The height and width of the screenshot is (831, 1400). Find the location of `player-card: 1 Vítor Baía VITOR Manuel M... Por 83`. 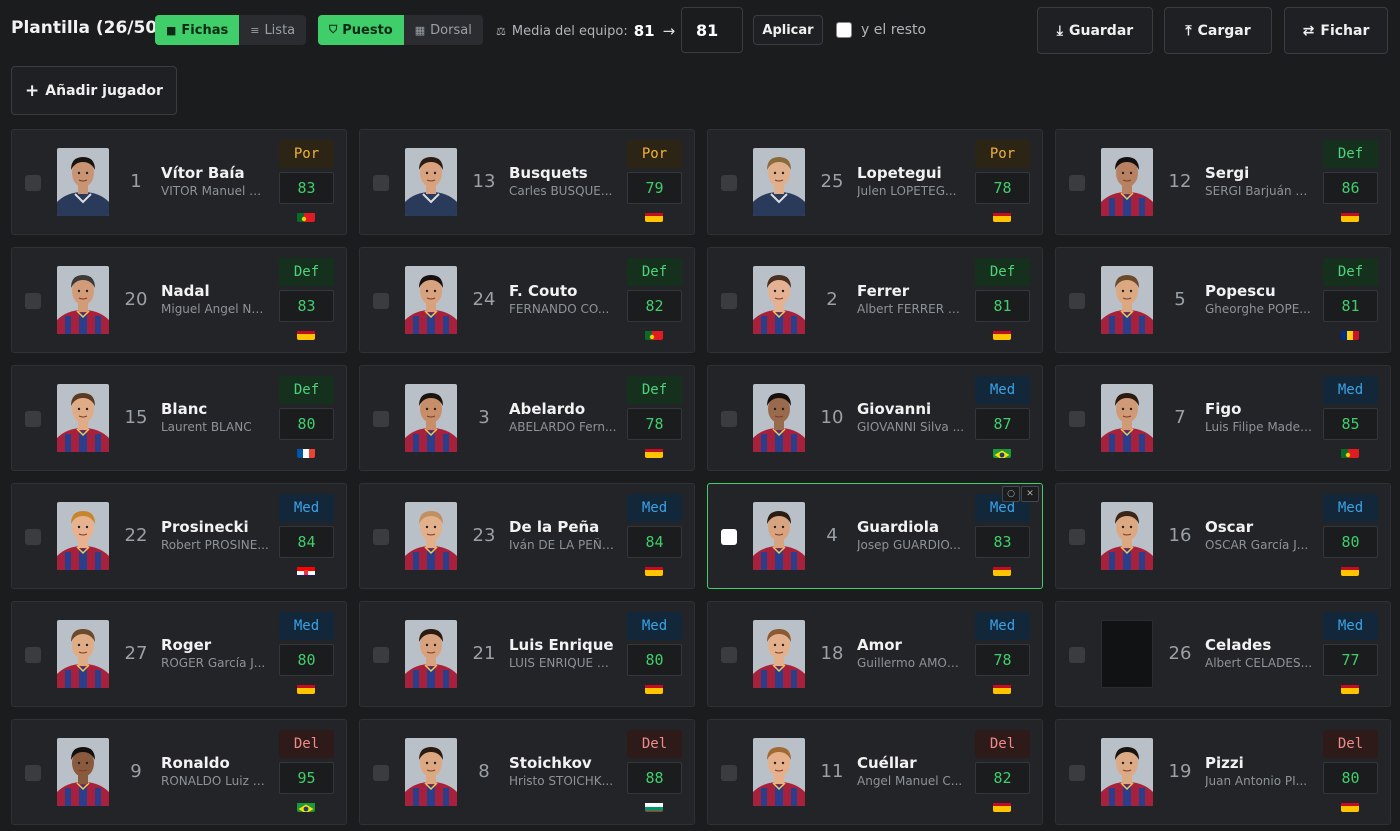

player-card: 1 Vítor Baía VITOR Manuel M... Por 83 is located at coordinates (179, 182).